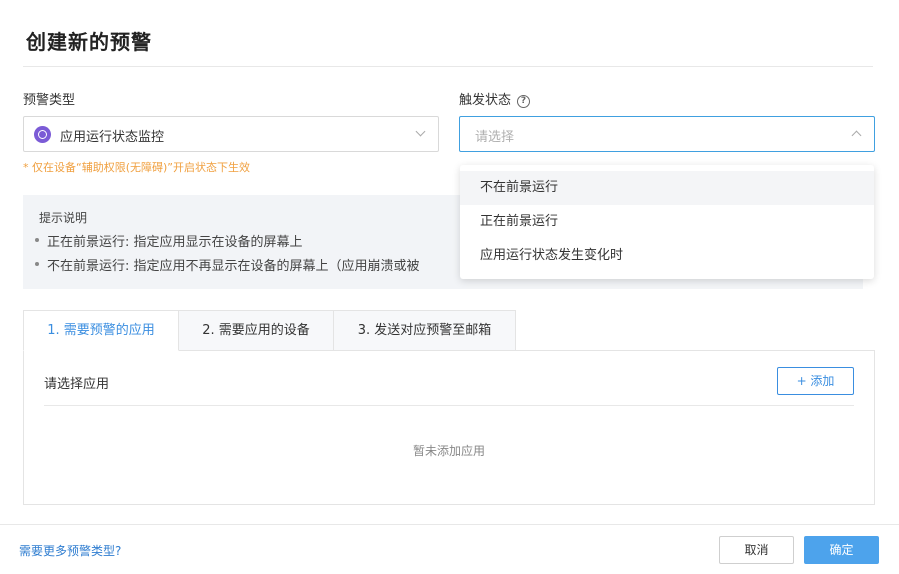 This screenshot has width=899, height=574. Describe the element at coordinates (485, 100) in the screenshot. I see `trigger-state-label-text: 触发状态` at that location.